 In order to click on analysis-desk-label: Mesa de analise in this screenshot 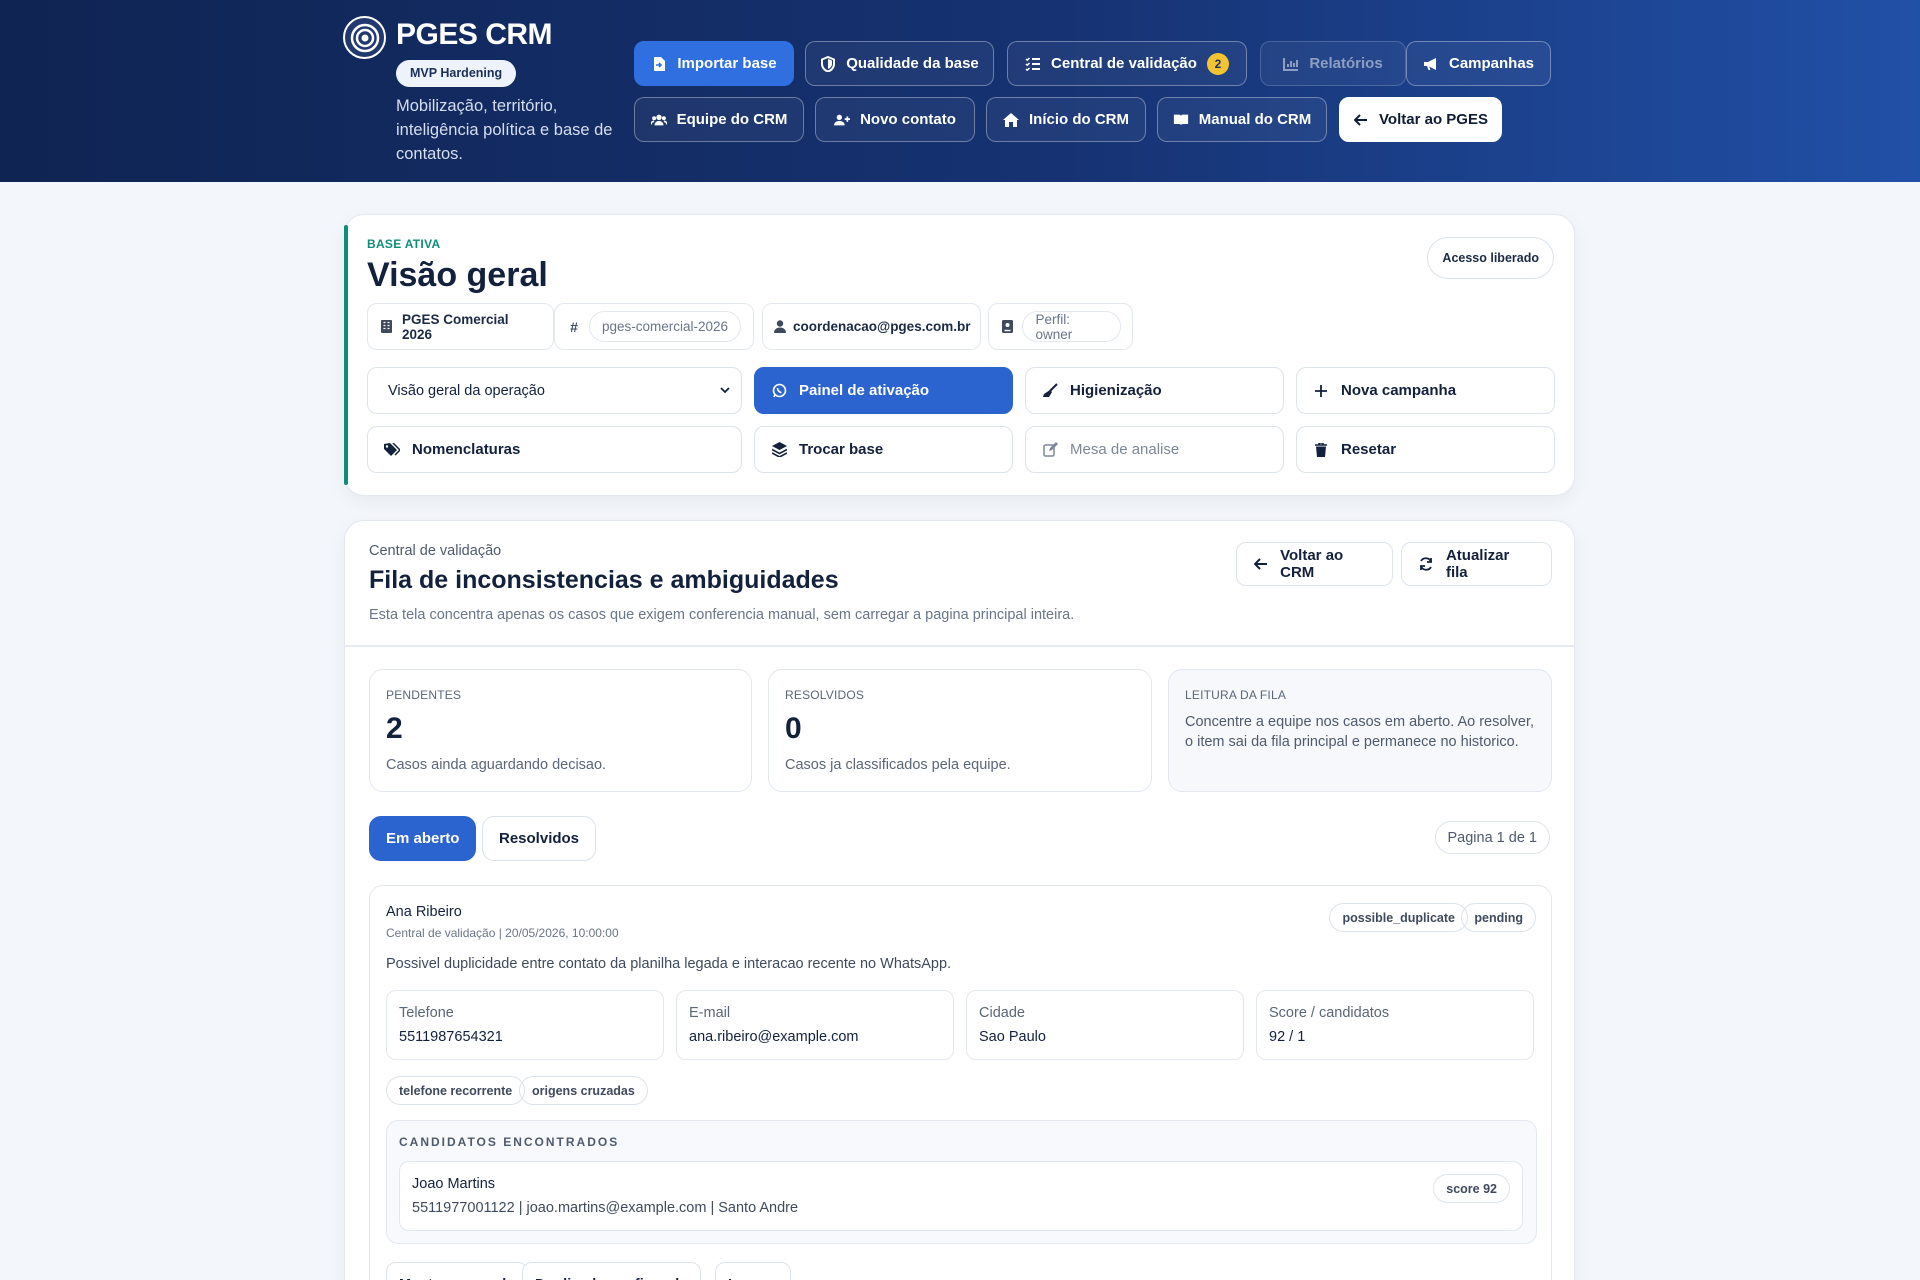, I will do `click(1125, 449)`.